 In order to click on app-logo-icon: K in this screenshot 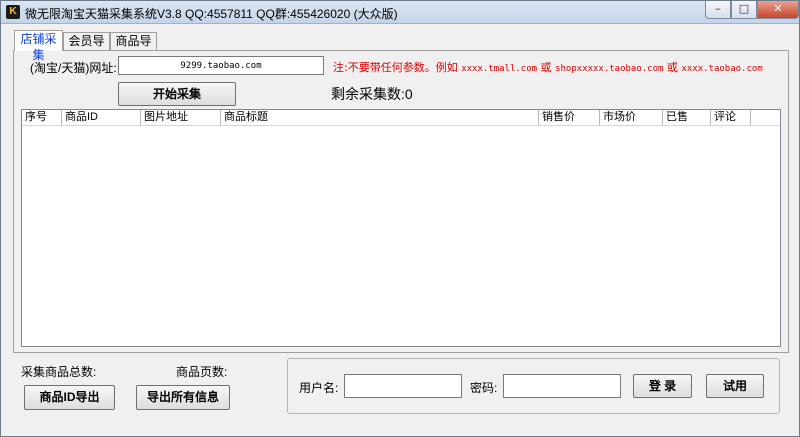, I will do `click(13, 12)`.